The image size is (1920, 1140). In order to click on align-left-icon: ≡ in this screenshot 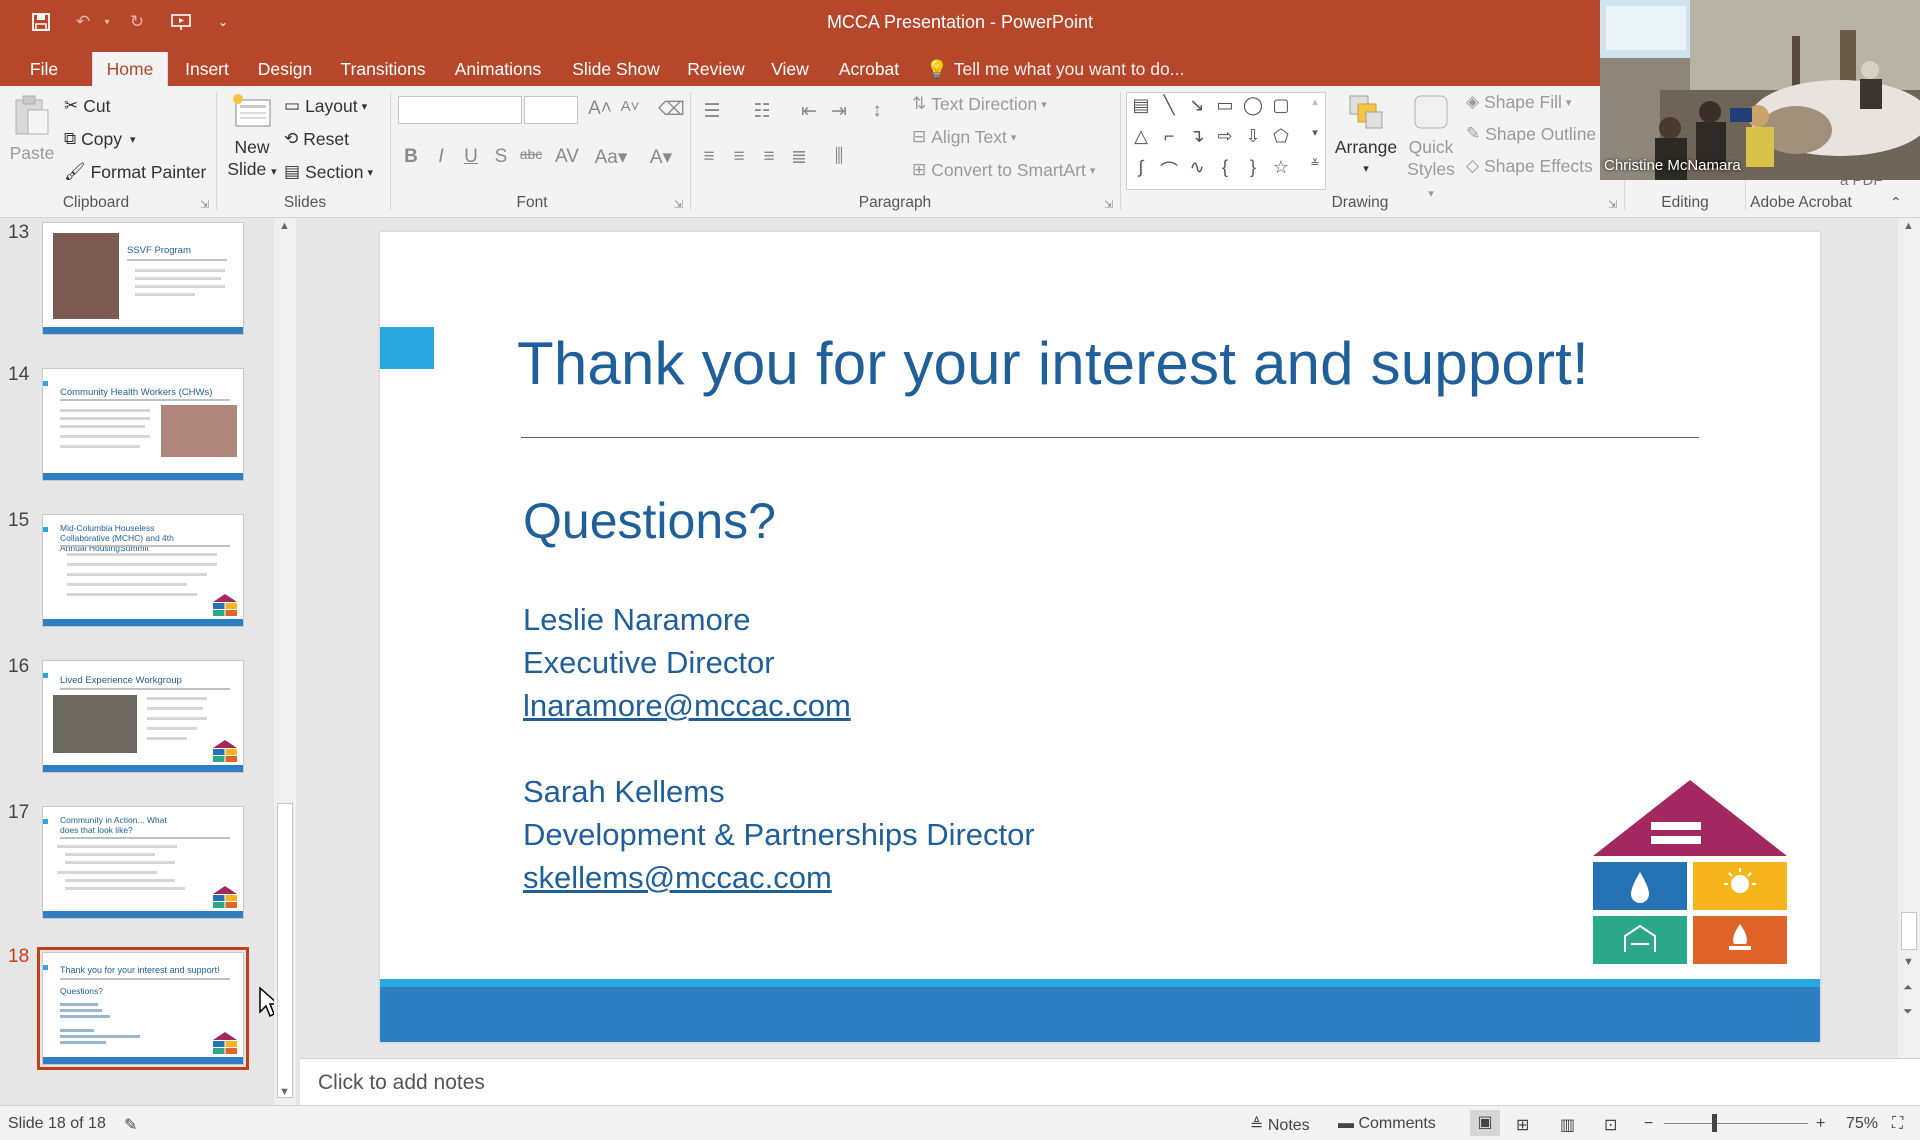, I will do `click(709, 157)`.